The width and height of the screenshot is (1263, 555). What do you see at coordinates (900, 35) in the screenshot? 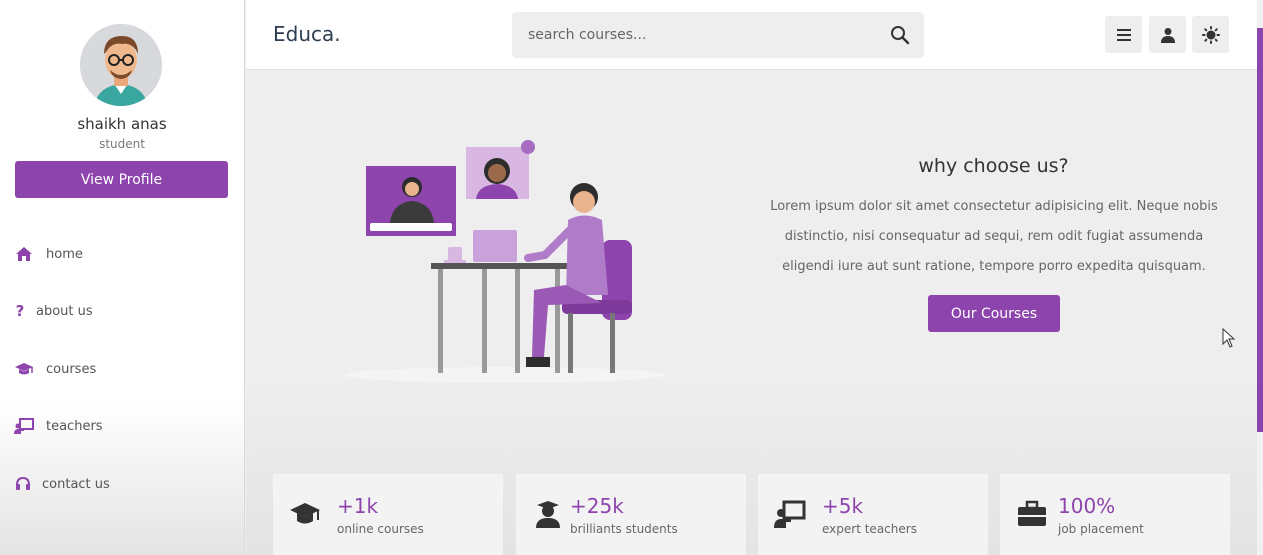
I see `search-icon` at bounding box center [900, 35].